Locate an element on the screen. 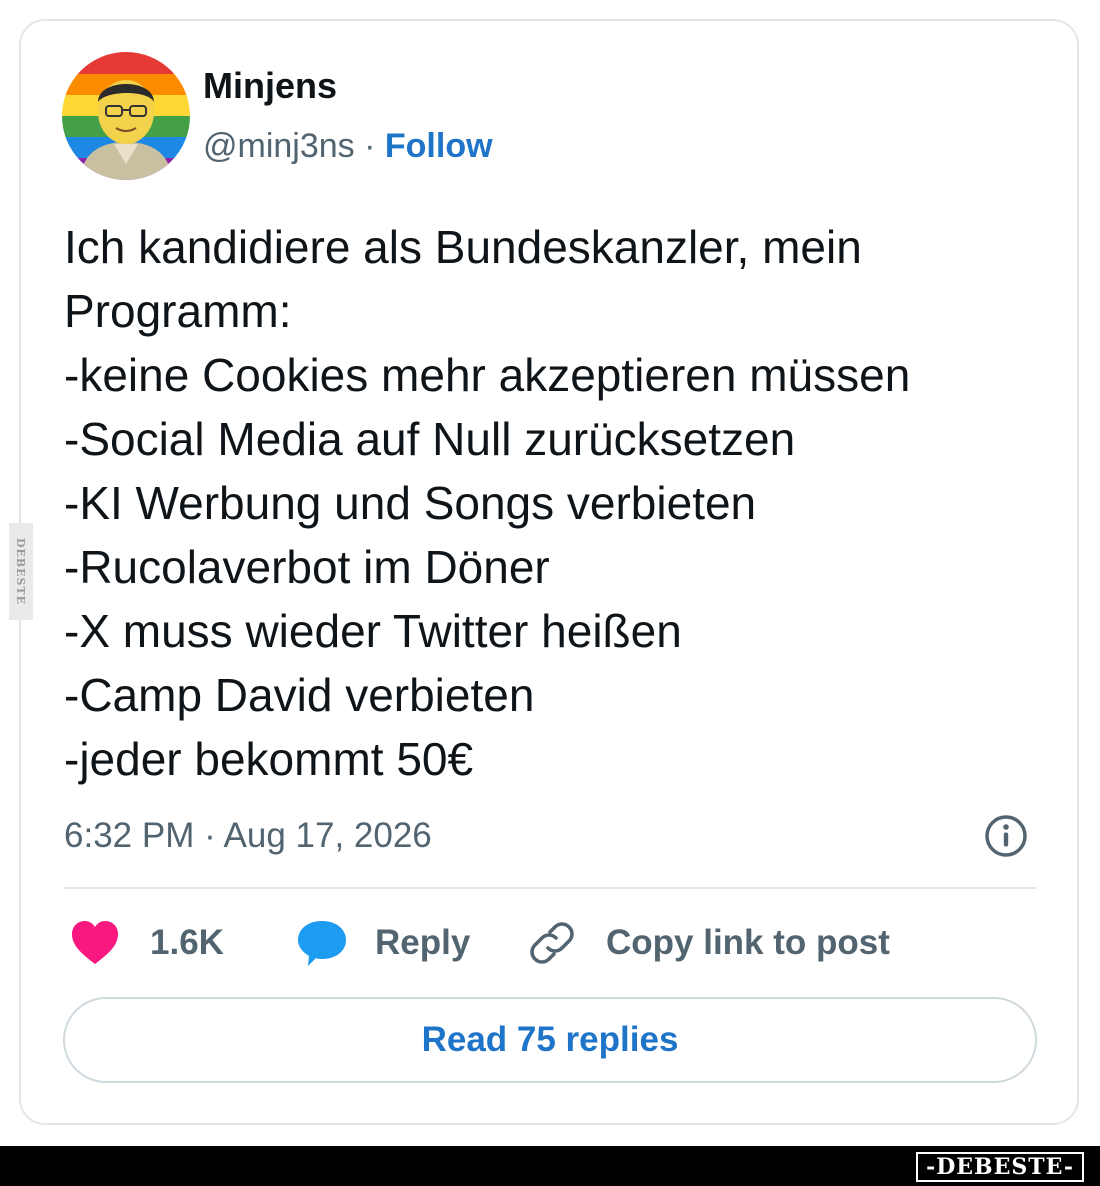 Image resolution: width=1100 pixels, height=1186 pixels. tweet-text-line: -Camp David verbieten is located at coordinates (299, 695).